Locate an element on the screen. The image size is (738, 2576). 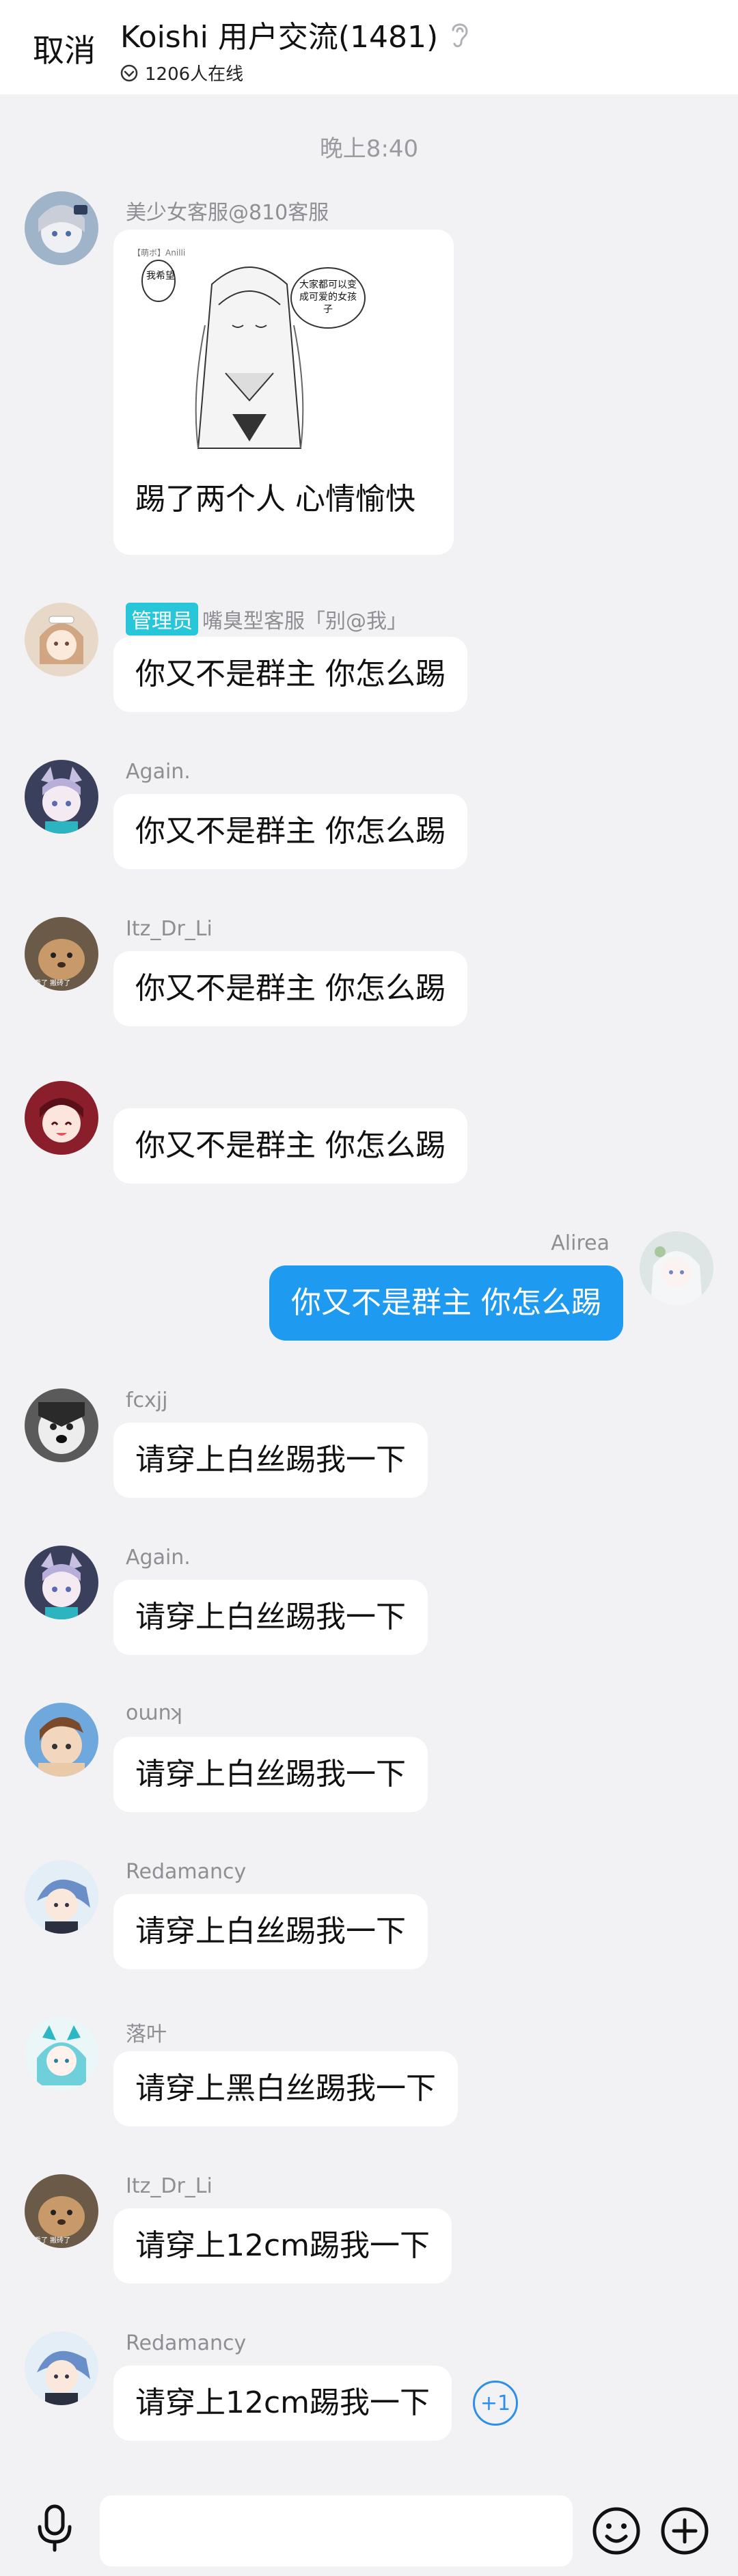
header: 取消 Koishi 用户交流(1481) 1206人在线 is located at coordinates (369, 47).